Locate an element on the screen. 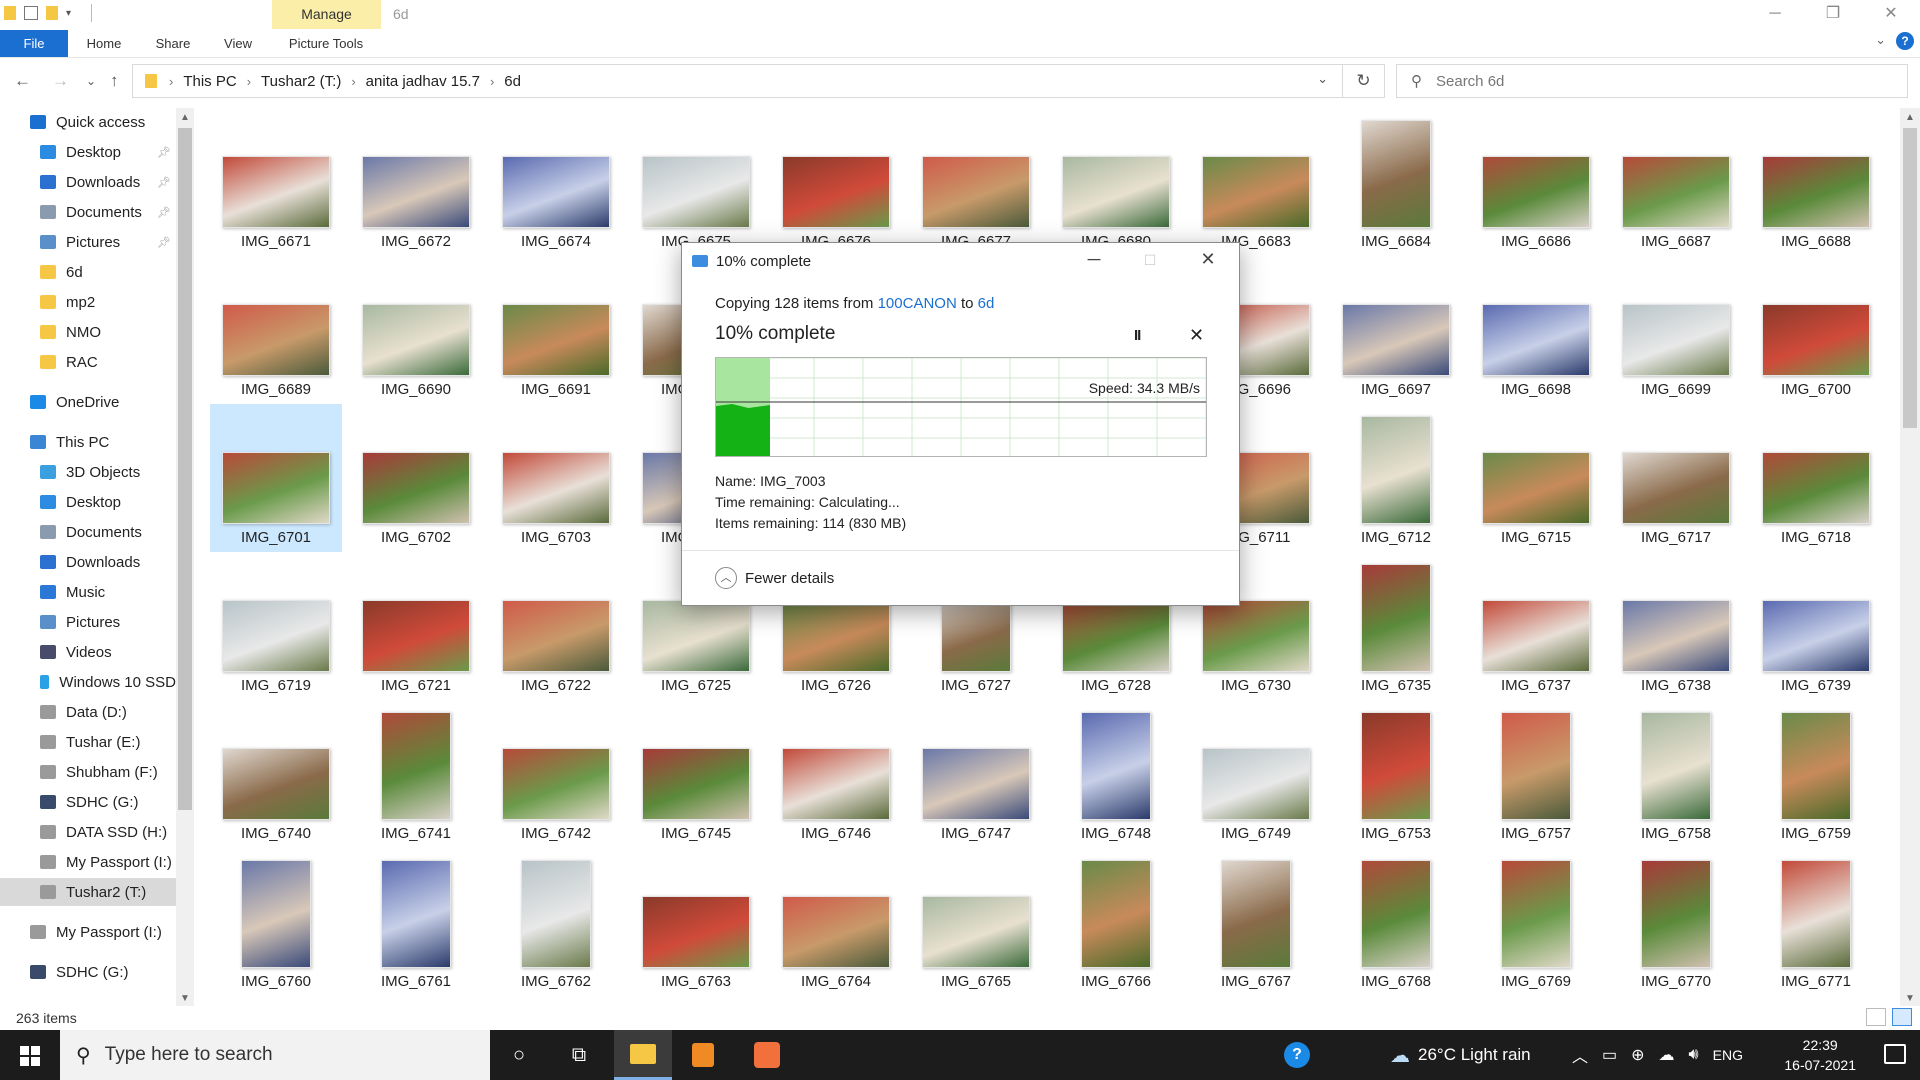  properties-icon is located at coordinates (31, 13).